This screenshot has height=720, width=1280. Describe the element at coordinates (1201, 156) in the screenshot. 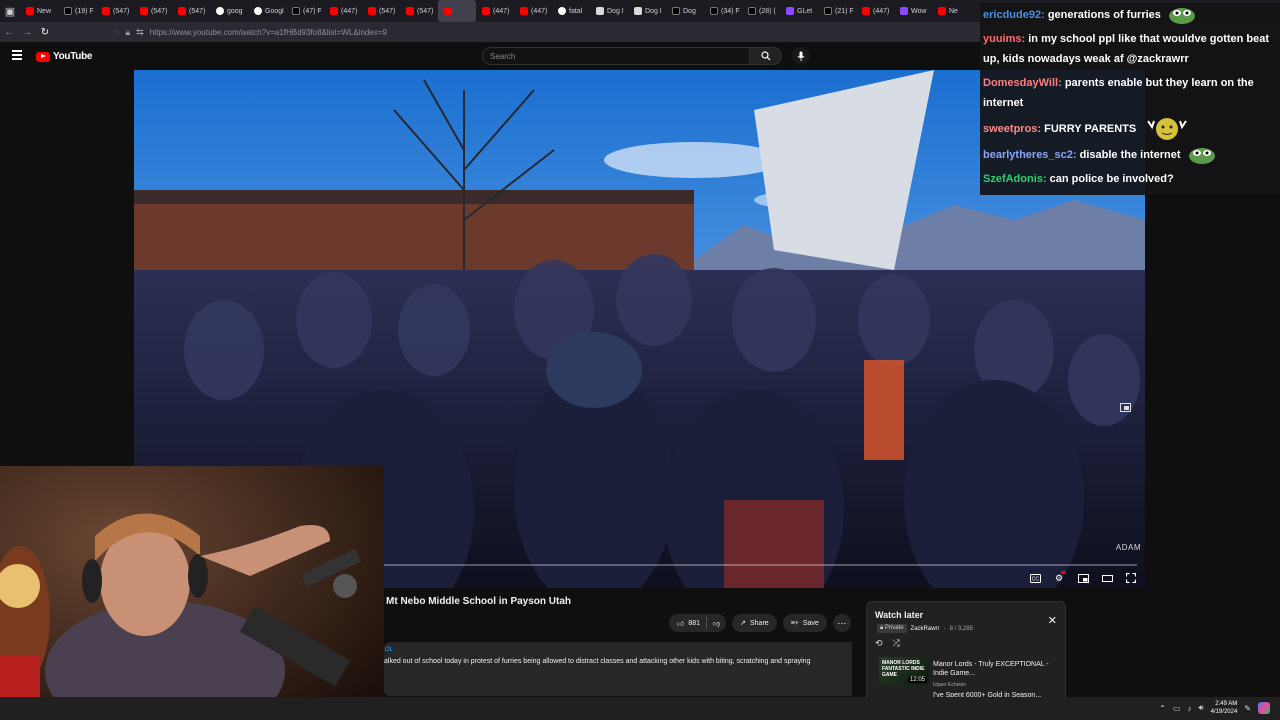

I see `pepe-emote-icon` at that location.